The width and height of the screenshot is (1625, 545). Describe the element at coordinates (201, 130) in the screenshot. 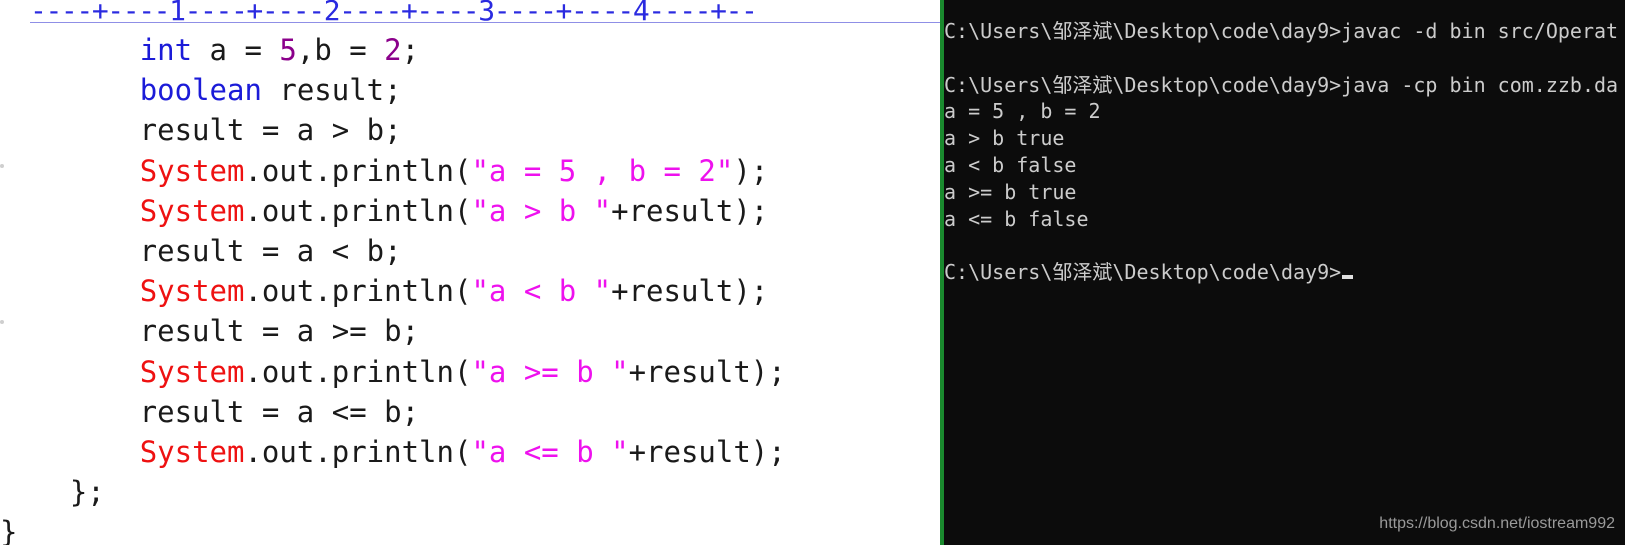

I see `code-token: result = a > b;` at that location.